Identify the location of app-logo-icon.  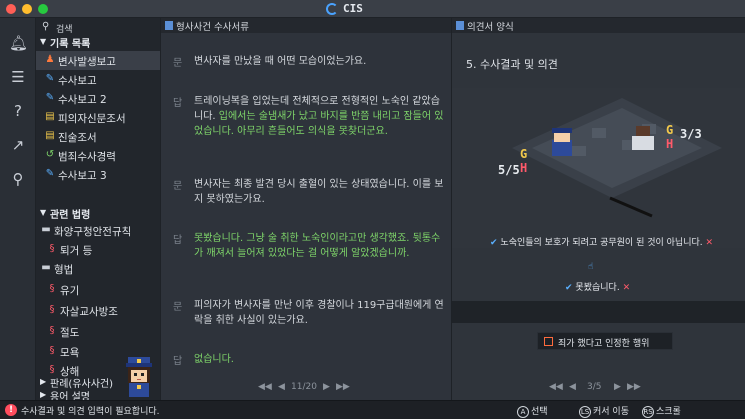
(332, 9).